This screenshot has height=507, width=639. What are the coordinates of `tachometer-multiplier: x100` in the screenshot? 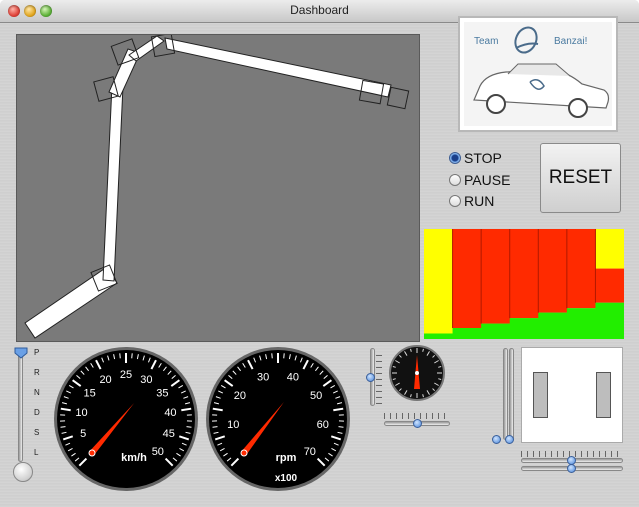 It's located at (286, 478).